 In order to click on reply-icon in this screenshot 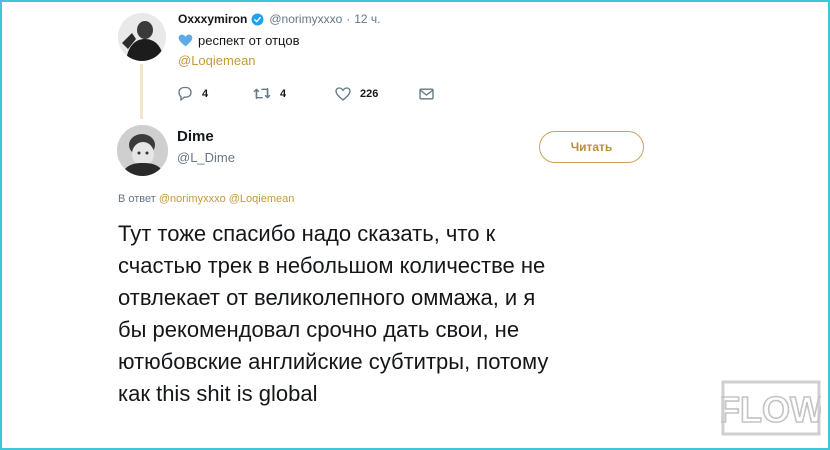, I will do `click(185, 93)`.